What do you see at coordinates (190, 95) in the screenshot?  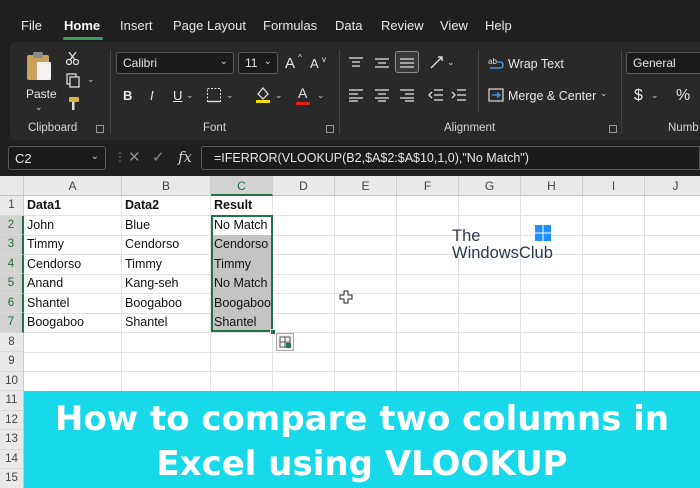 I see `underline-chevron-icon: ⌄` at bounding box center [190, 95].